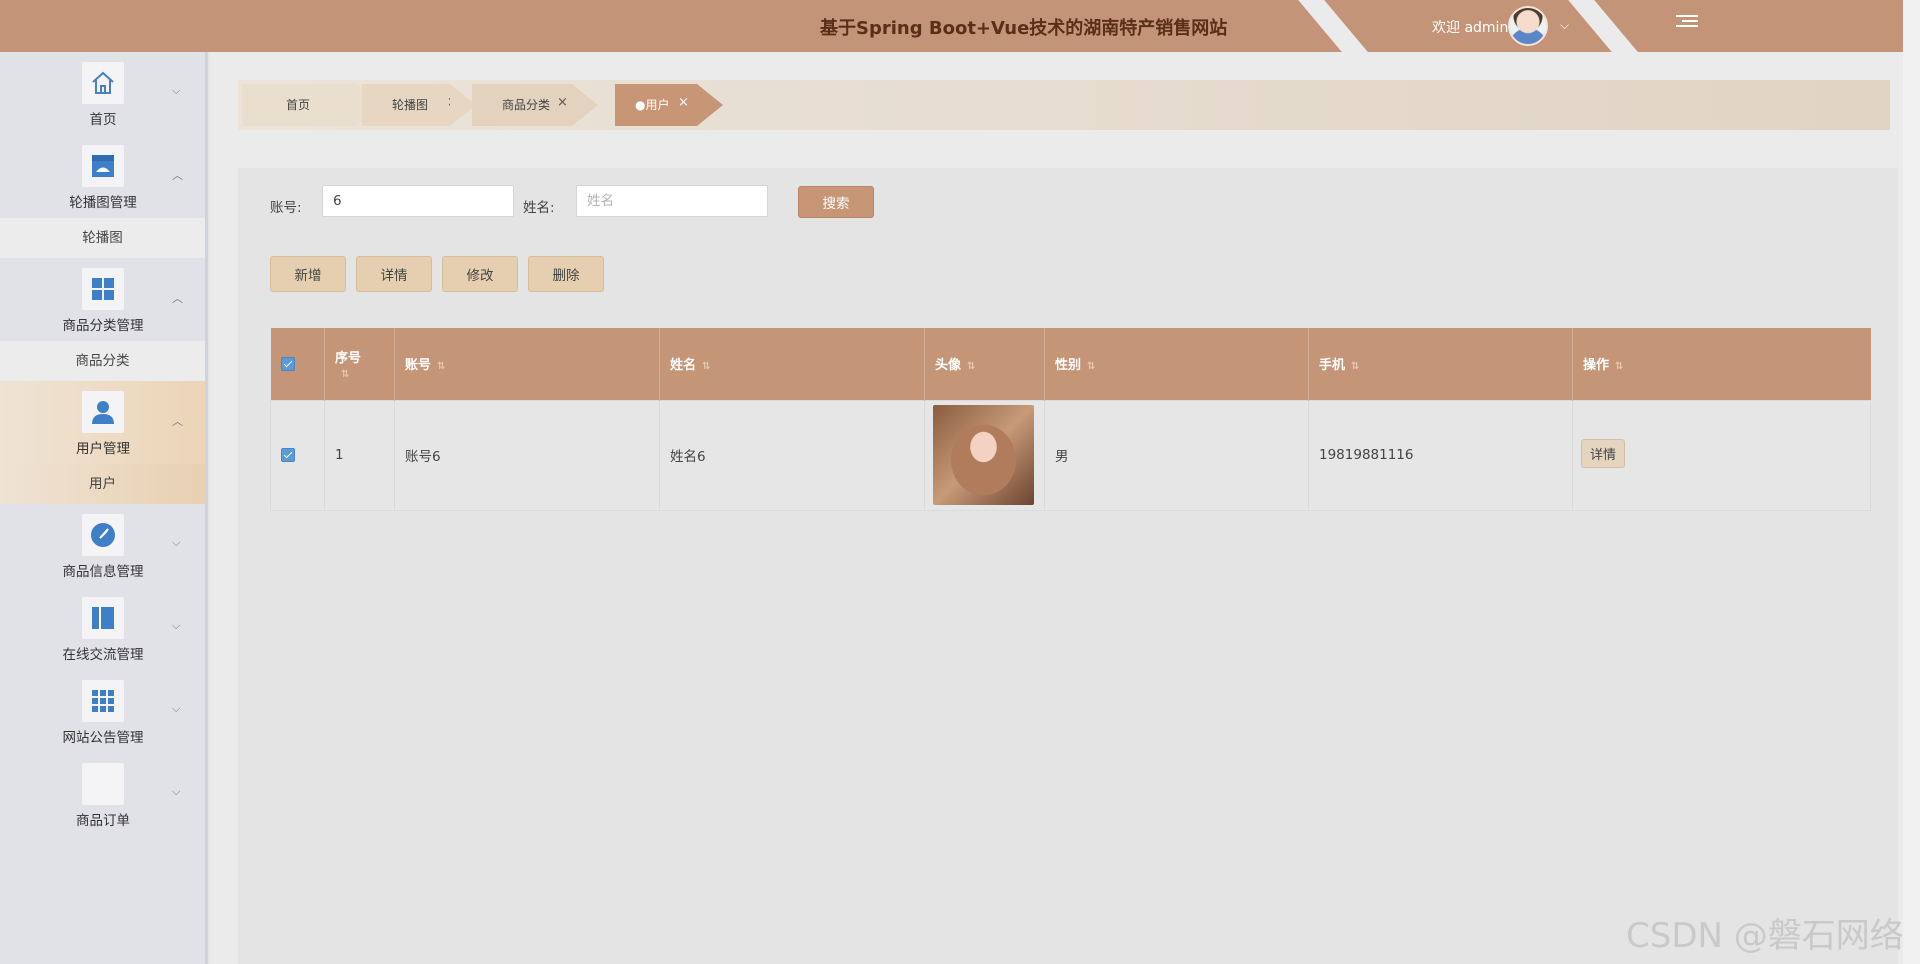 The height and width of the screenshot is (964, 1920). I want to click on table-header-row: 序号 ⇅ 账号 ⇅ 姓名 ⇅ 头像 ⇅ 性别 ⇅ 手机 ⇅ 操作 ⇅, so click(1070, 364).